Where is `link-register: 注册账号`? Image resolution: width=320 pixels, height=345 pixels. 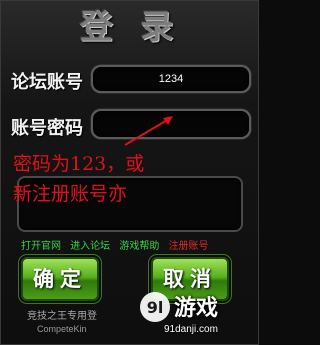
link-register: 注册账号 is located at coordinates (189, 246).